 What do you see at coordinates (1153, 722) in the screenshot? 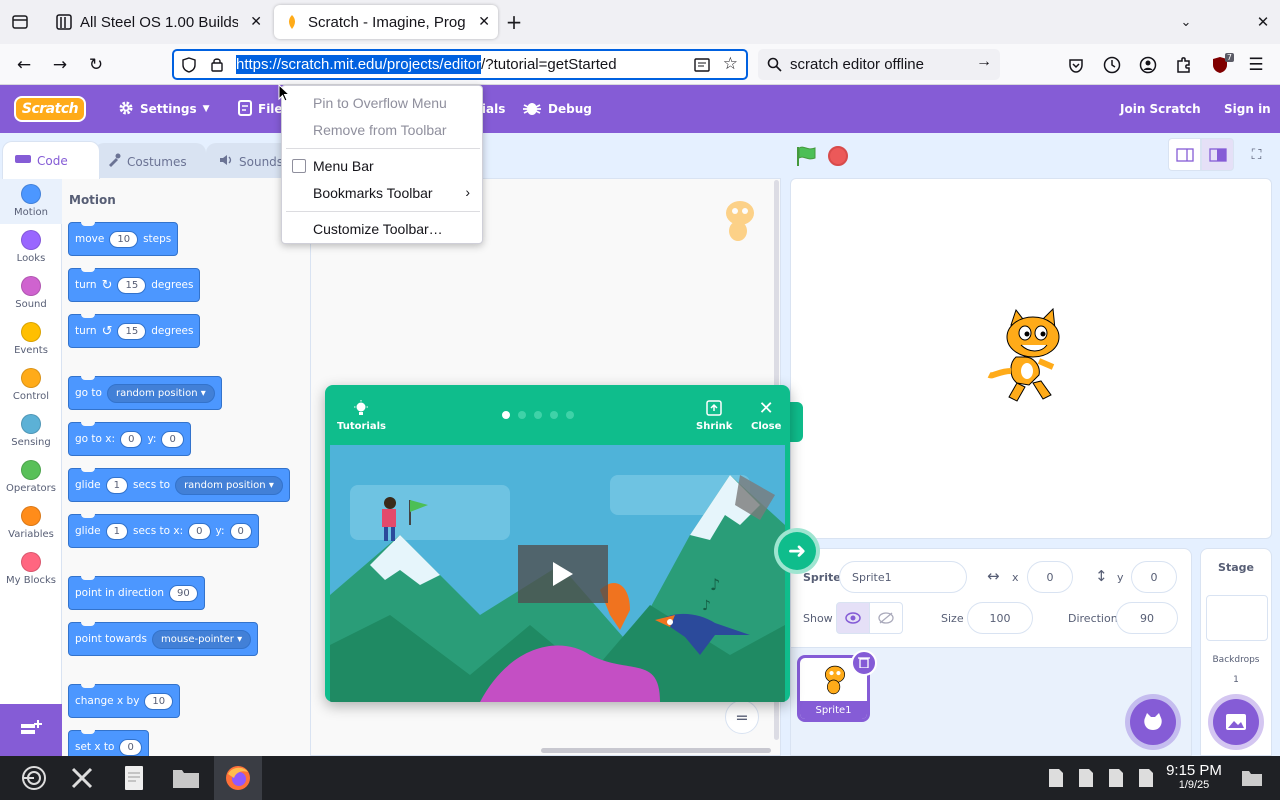
I see `choose-sprite-button` at bounding box center [1153, 722].